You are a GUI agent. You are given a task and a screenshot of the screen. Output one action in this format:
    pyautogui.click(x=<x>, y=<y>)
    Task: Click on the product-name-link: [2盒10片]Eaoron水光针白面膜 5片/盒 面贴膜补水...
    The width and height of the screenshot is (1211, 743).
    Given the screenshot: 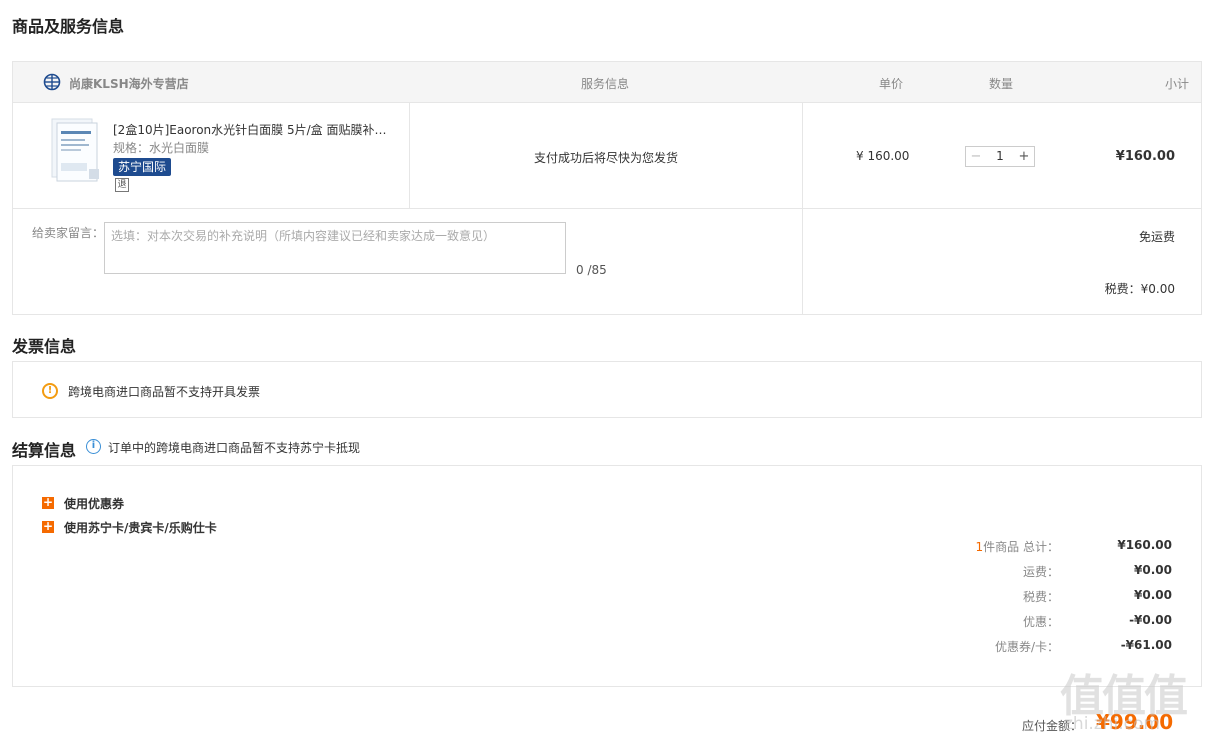 What is the action you would take?
    pyautogui.click(x=253, y=129)
    